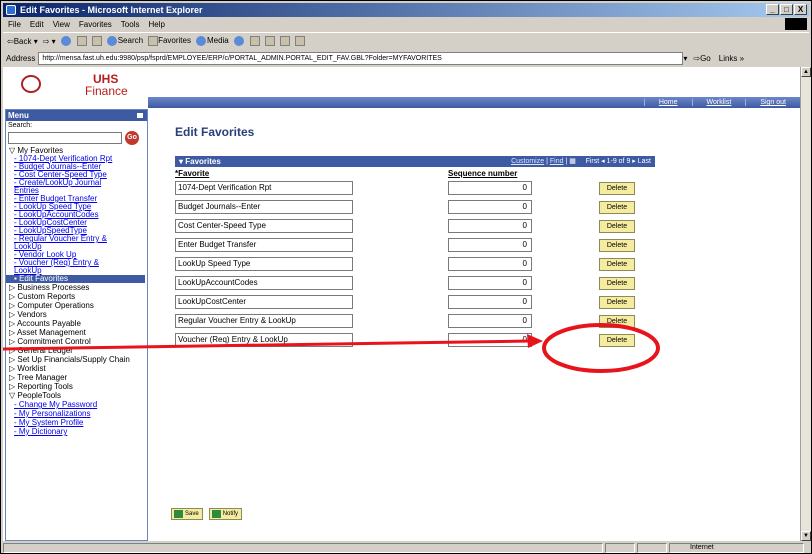  What do you see at coordinates (406, 40) in the screenshot?
I see `toolbar: ⇦Back ▾ ⇨ ▾ Search Favorites Media` at bounding box center [406, 40].